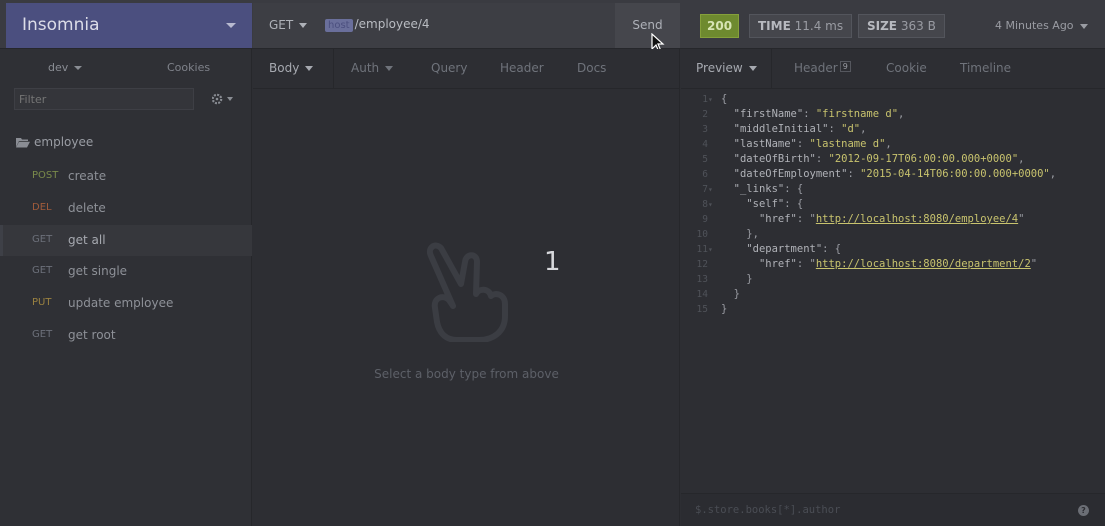  I want to click on tab-header-label: Header, so click(816, 68).